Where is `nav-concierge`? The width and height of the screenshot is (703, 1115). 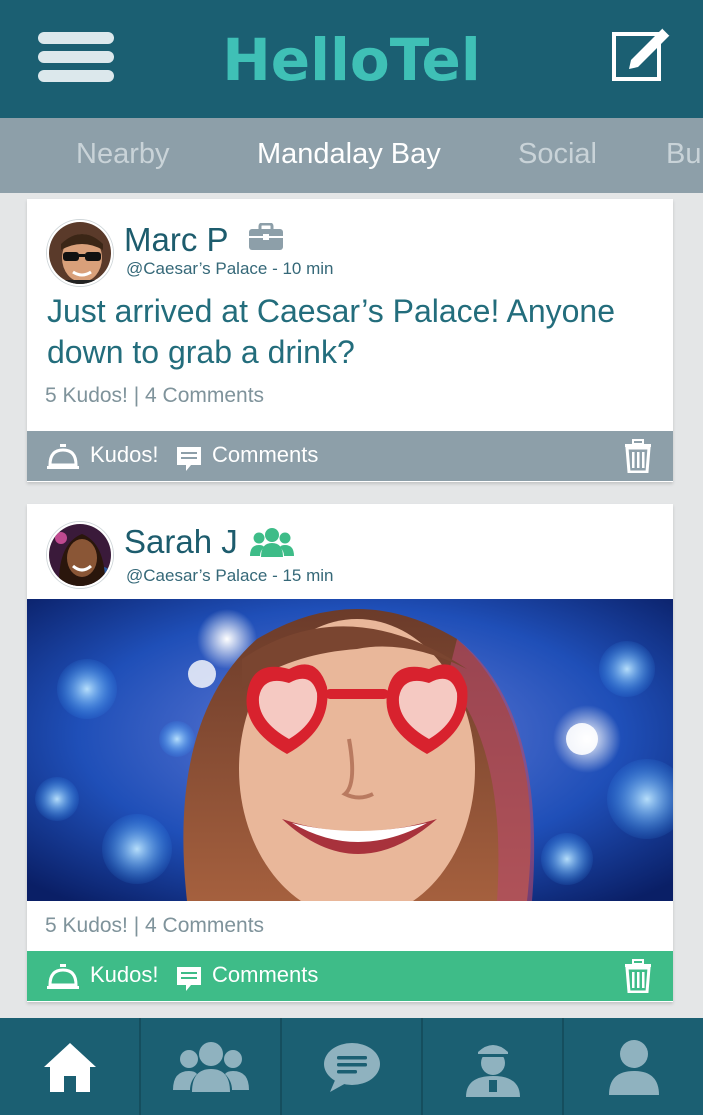 nav-concierge is located at coordinates (491, 1066).